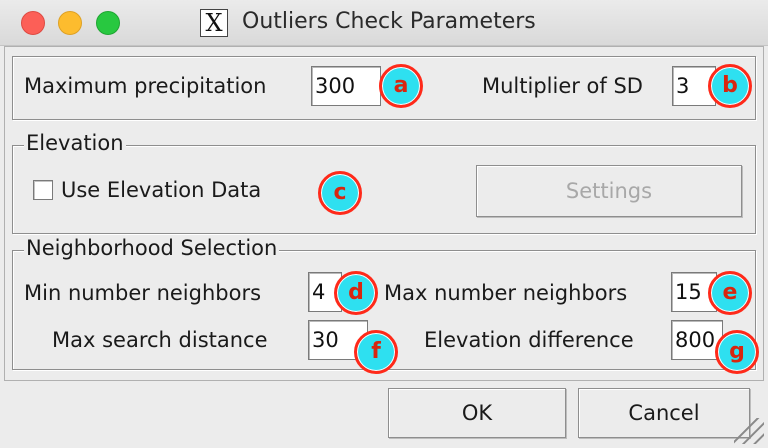 The width and height of the screenshot is (768, 448). I want to click on neighborhood-legend: Neighborhood Selection, so click(152, 248).